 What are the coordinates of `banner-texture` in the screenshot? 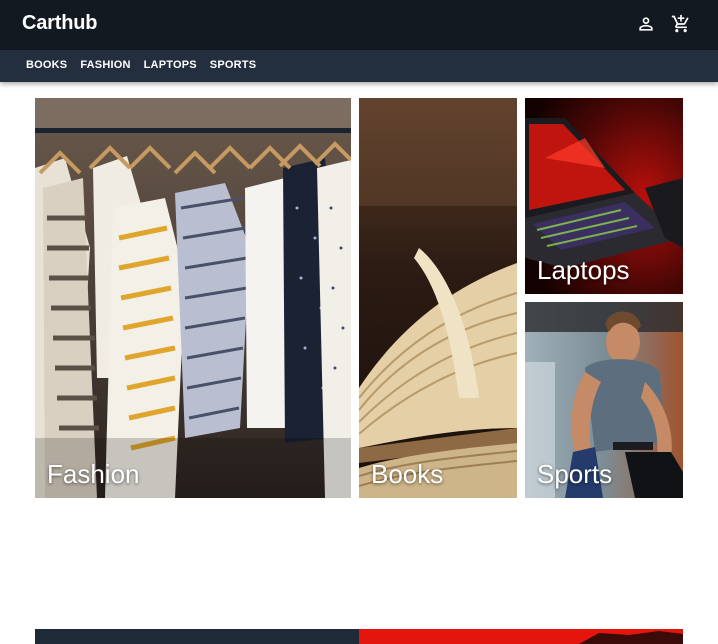 It's located at (631, 637).